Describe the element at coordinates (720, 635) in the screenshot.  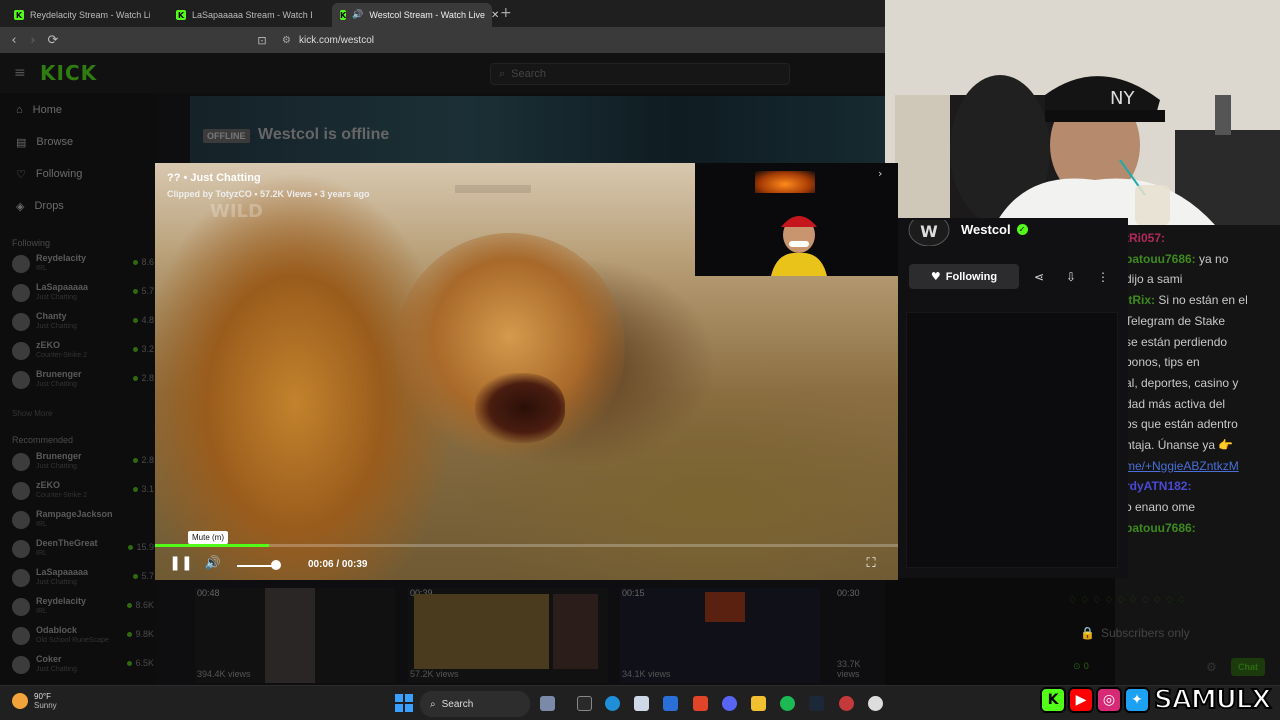
I see `clip-card: 00:15 34.1K views` at that location.